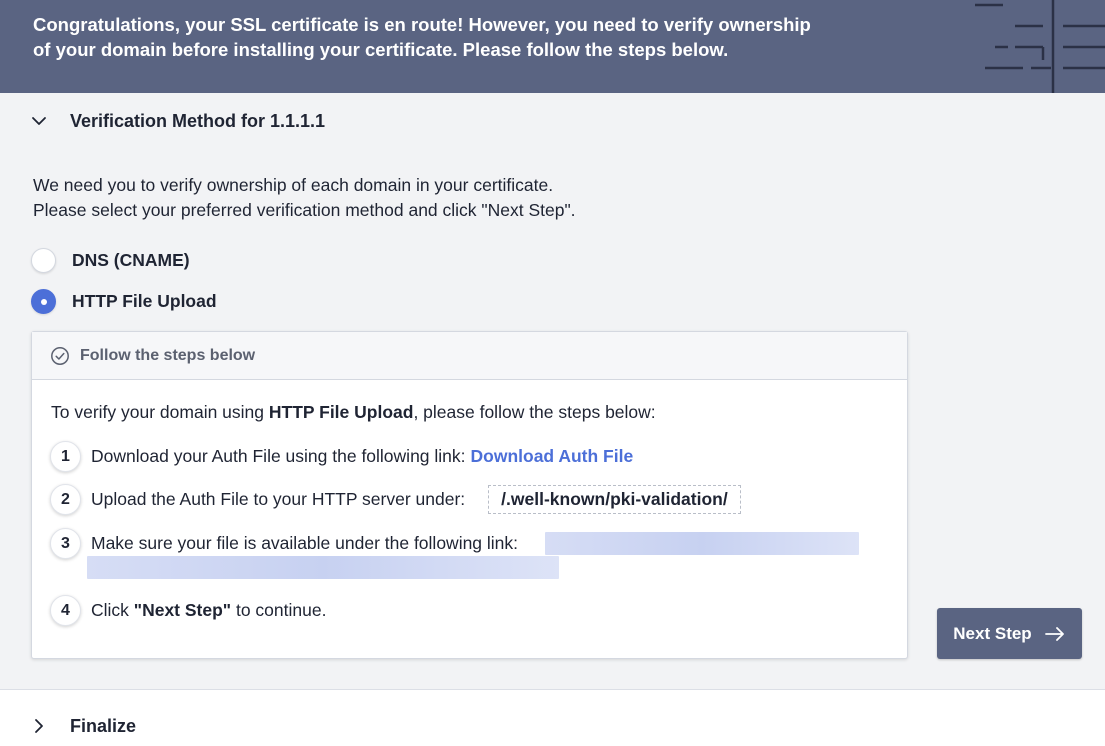 This screenshot has height=746, width=1105. Describe the element at coordinates (39, 121) in the screenshot. I see `chevron-down-icon` at that location.